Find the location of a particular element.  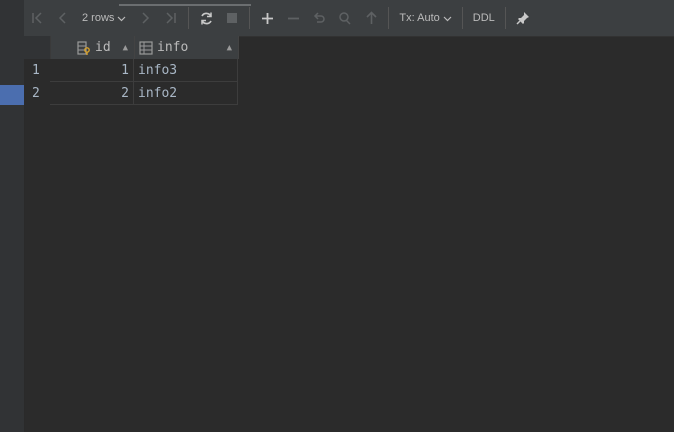

preview-changes-button is located at coordinates (345, 18).